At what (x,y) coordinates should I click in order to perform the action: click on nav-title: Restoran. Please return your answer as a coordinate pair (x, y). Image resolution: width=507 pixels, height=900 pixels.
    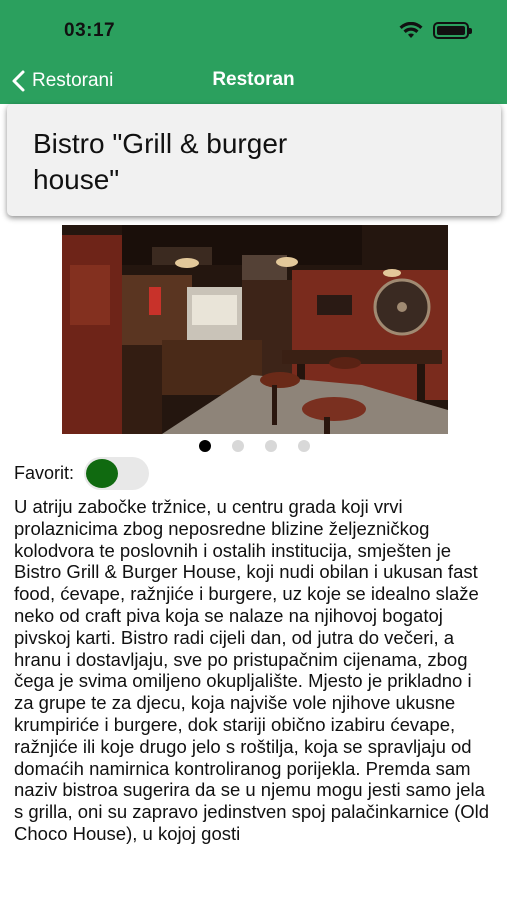
    Looking at the image, I should click on (253, 79).